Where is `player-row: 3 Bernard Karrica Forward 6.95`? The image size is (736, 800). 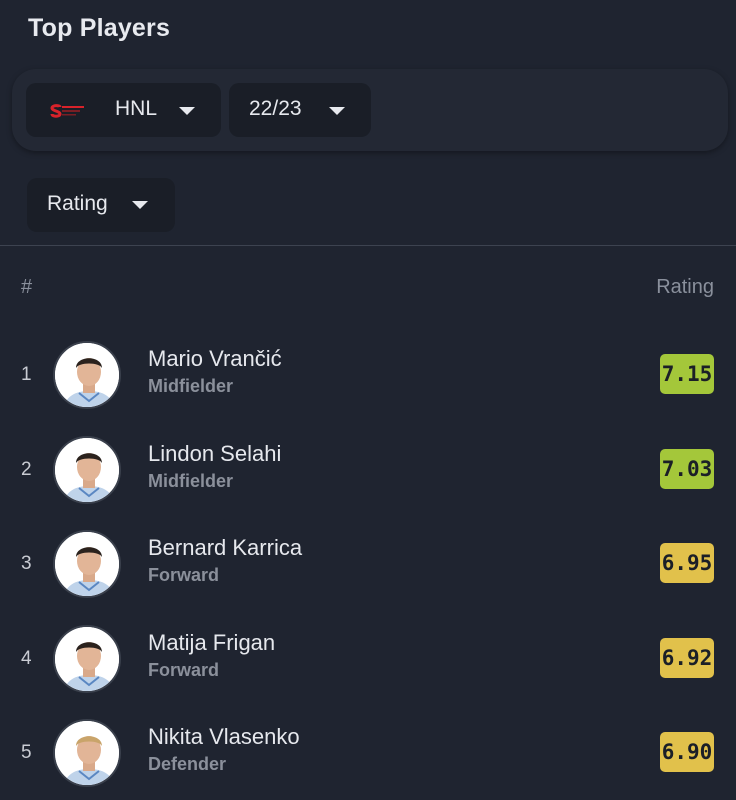 player-row: 3 Bernard Karrica Forward 6.95 is located at coordinates (368, 577).